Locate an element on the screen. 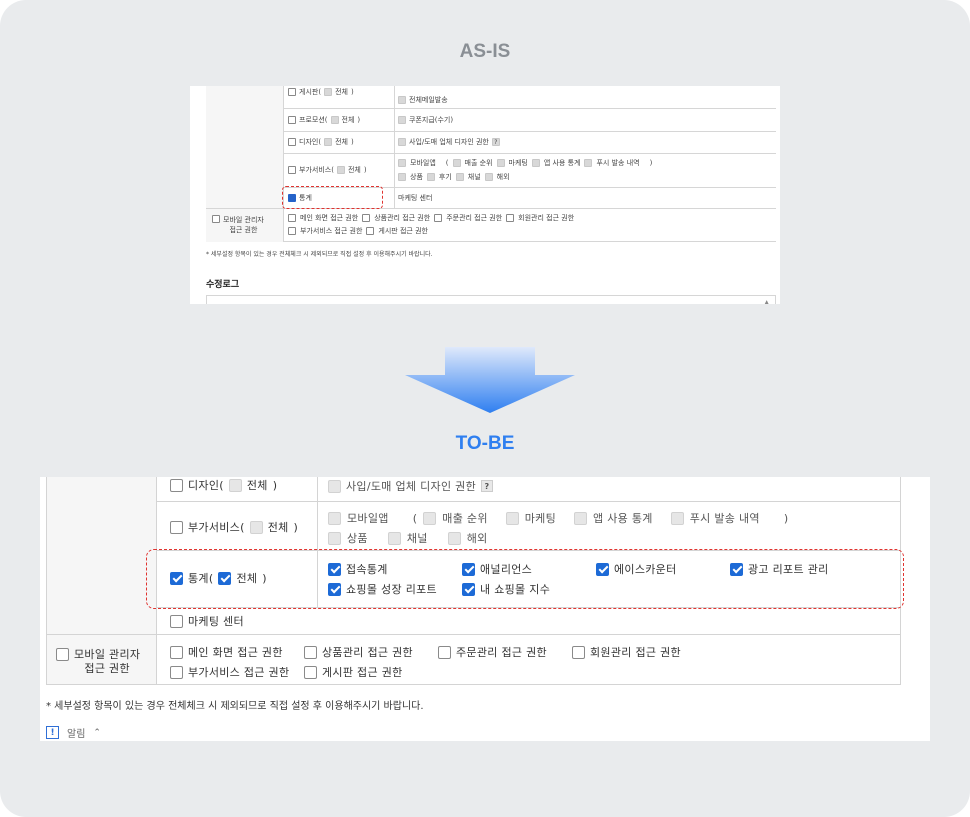 The width and height of the screenshot is (970, 817). asis-design-row: 디자인( 전체 ) is located at coordinates (321, 142).